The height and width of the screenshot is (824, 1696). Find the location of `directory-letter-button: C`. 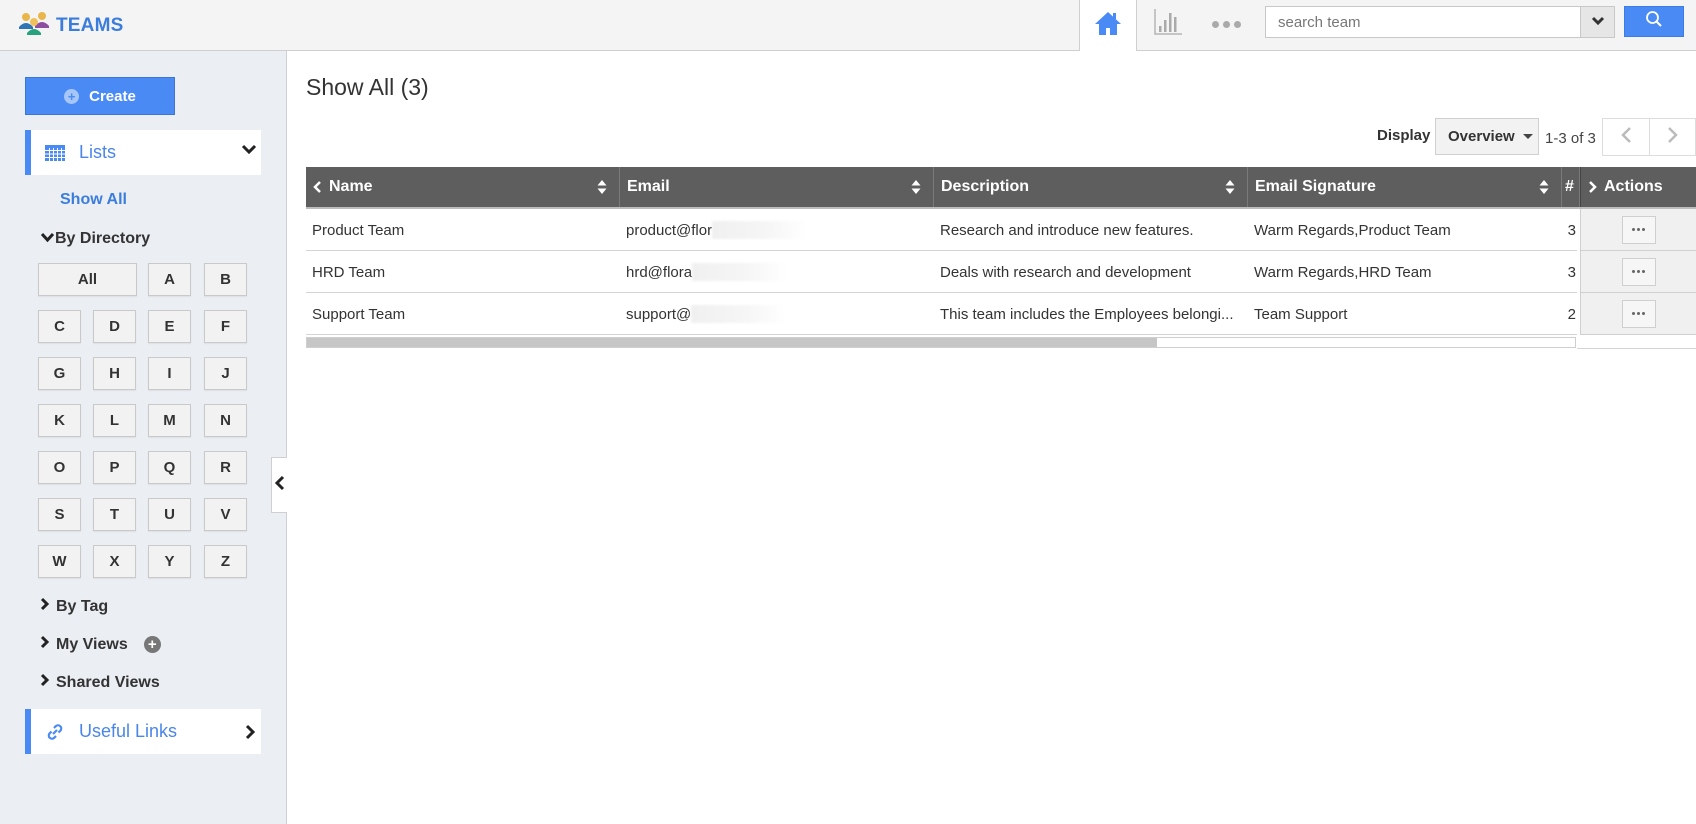

directory-letter-button: C is located at coordinates (59, 326).